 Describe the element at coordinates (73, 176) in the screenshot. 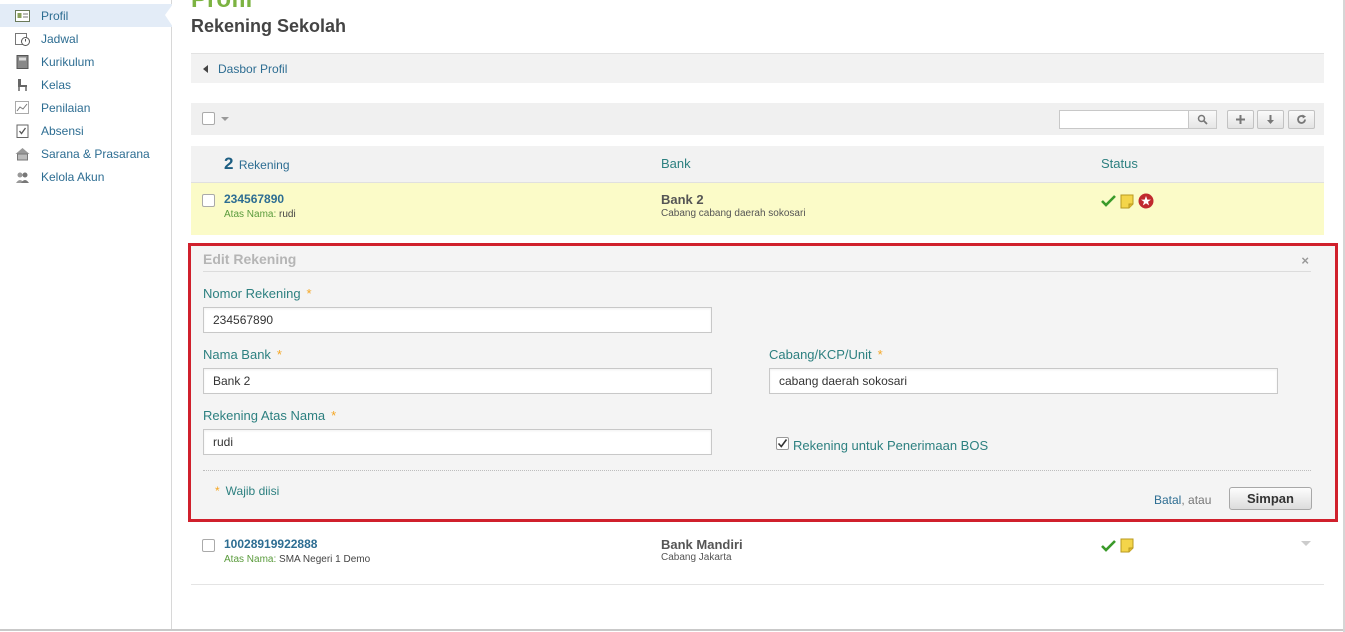

I see `sidebar-item-label: Kelola Akun` at that location.